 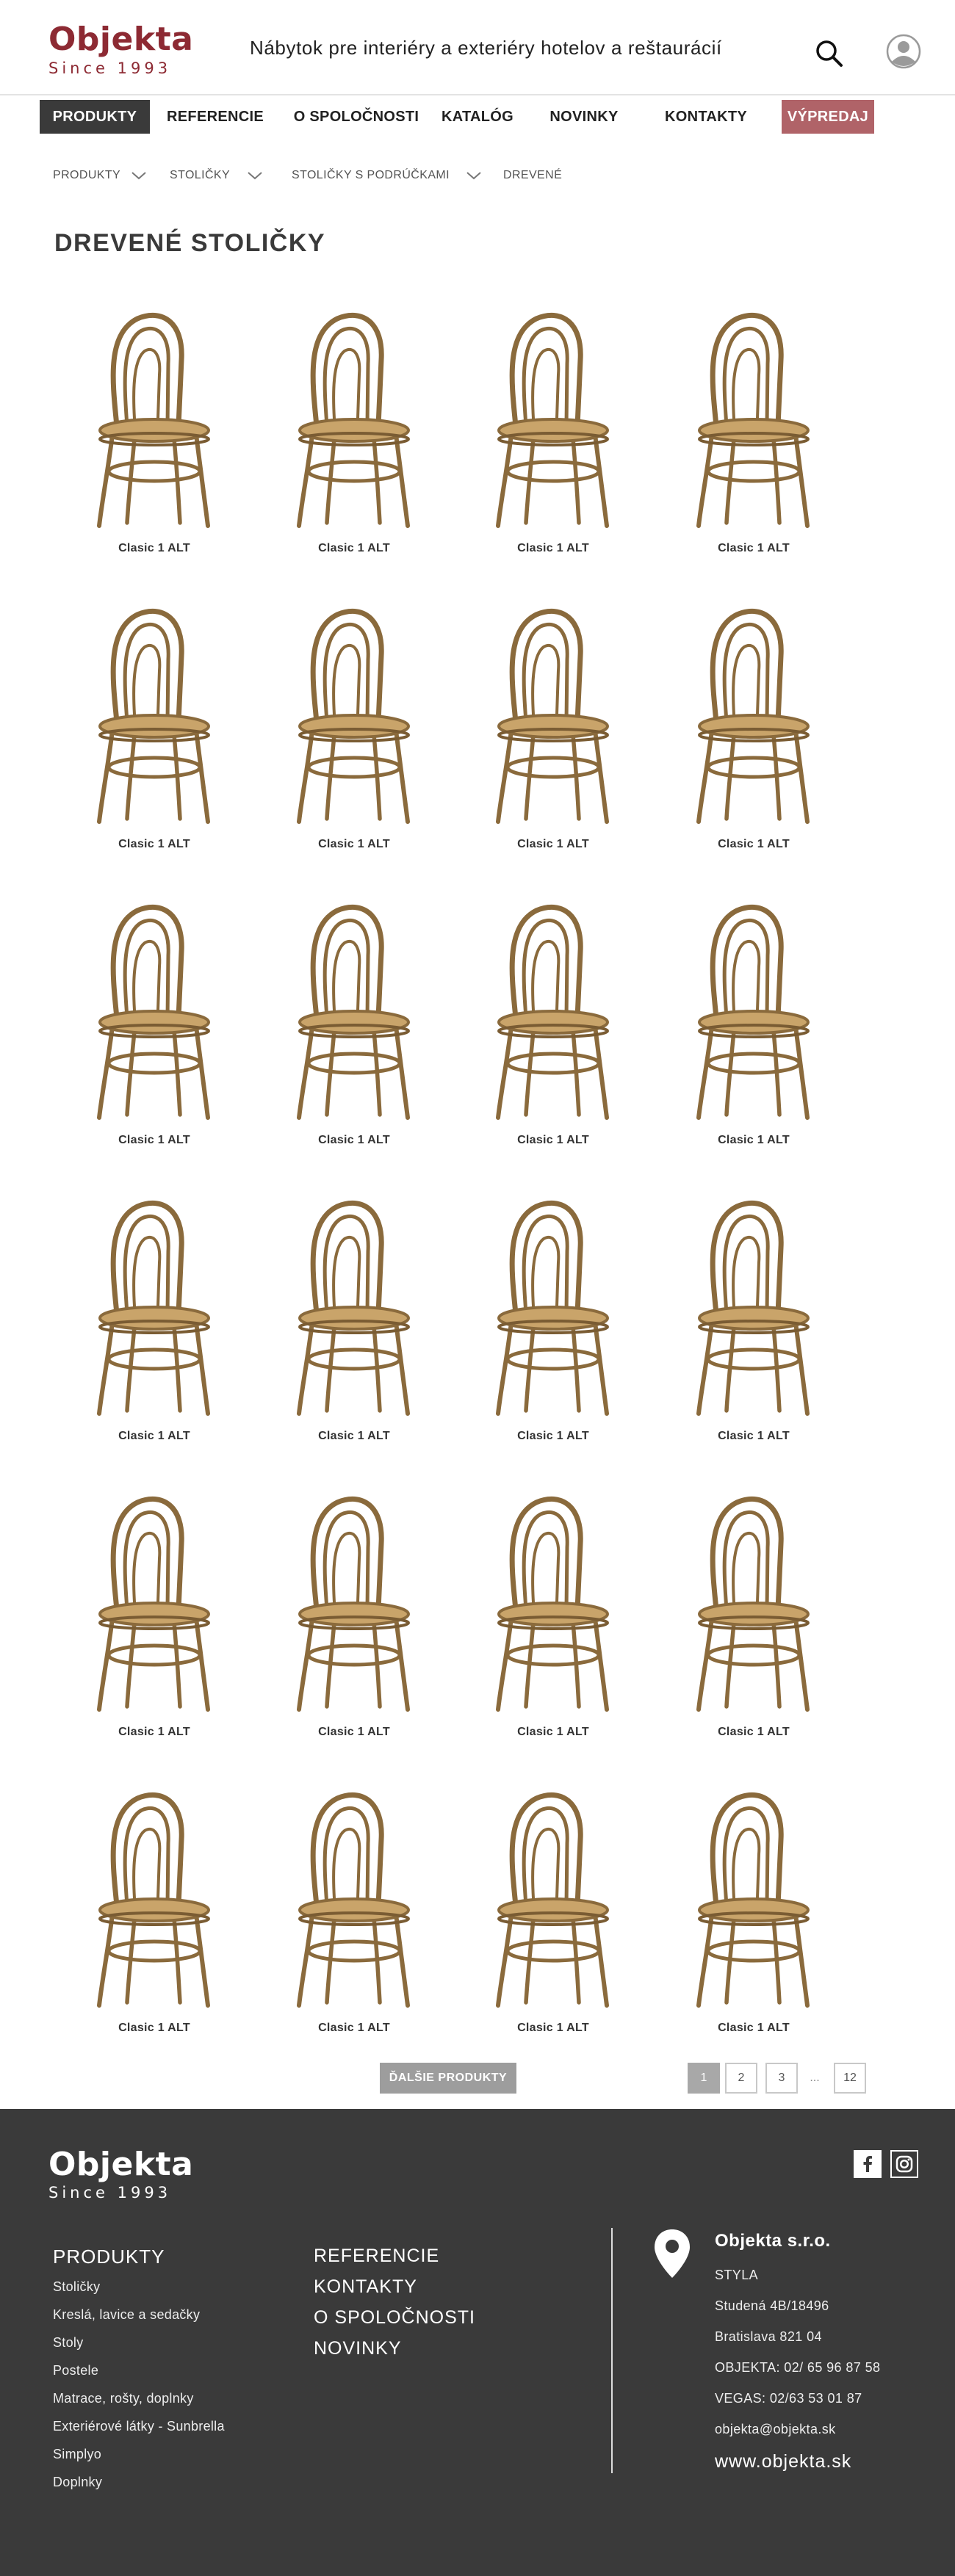 I want to click on footer-logo-name: Objekta, so click(x=121, y=2164).